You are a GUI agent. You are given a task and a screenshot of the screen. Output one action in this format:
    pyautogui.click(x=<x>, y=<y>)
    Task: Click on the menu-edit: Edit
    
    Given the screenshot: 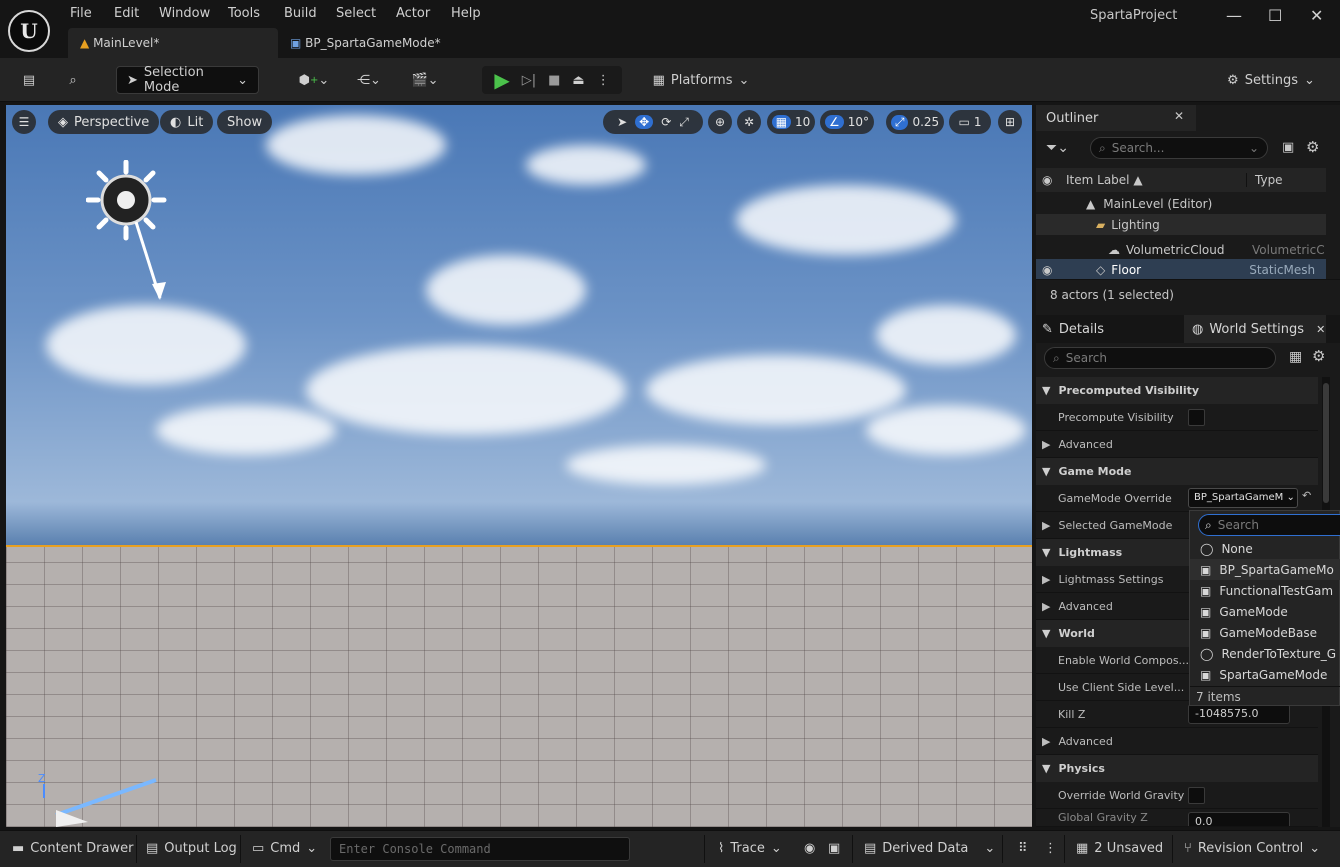 What is the action you would take?
    pyautogui.click(x=126, y=13)
    